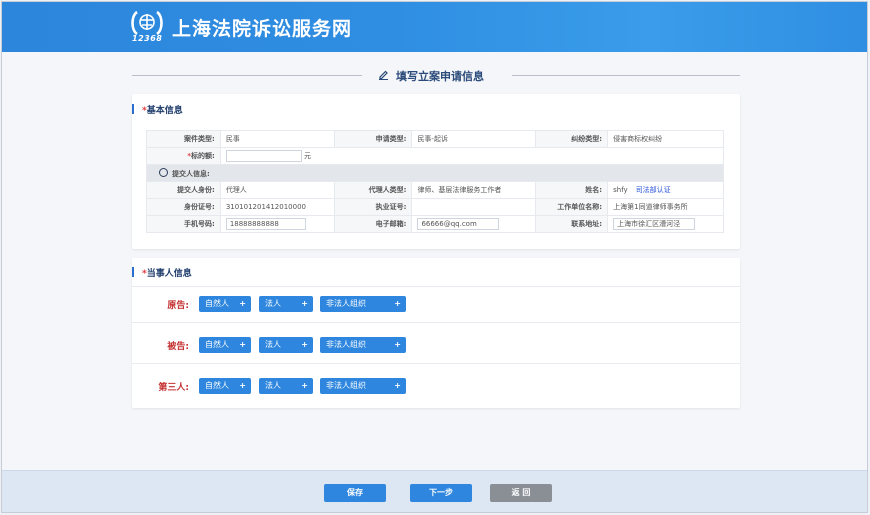 Image resolution: width=870 pixels, height=515 pixels. I want to click on name-cell: shfy 司法部认证, so click(665, 190).